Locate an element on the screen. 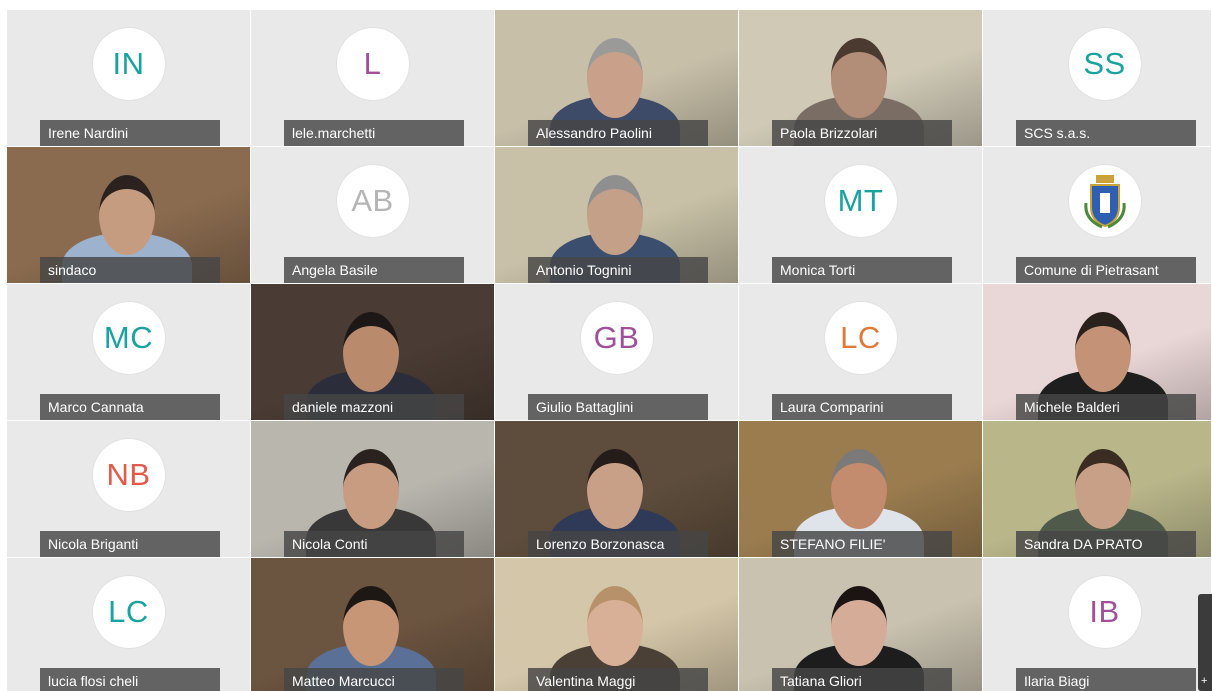  participant-name-label: Marco Cannata is located at coordinates (130, 407).